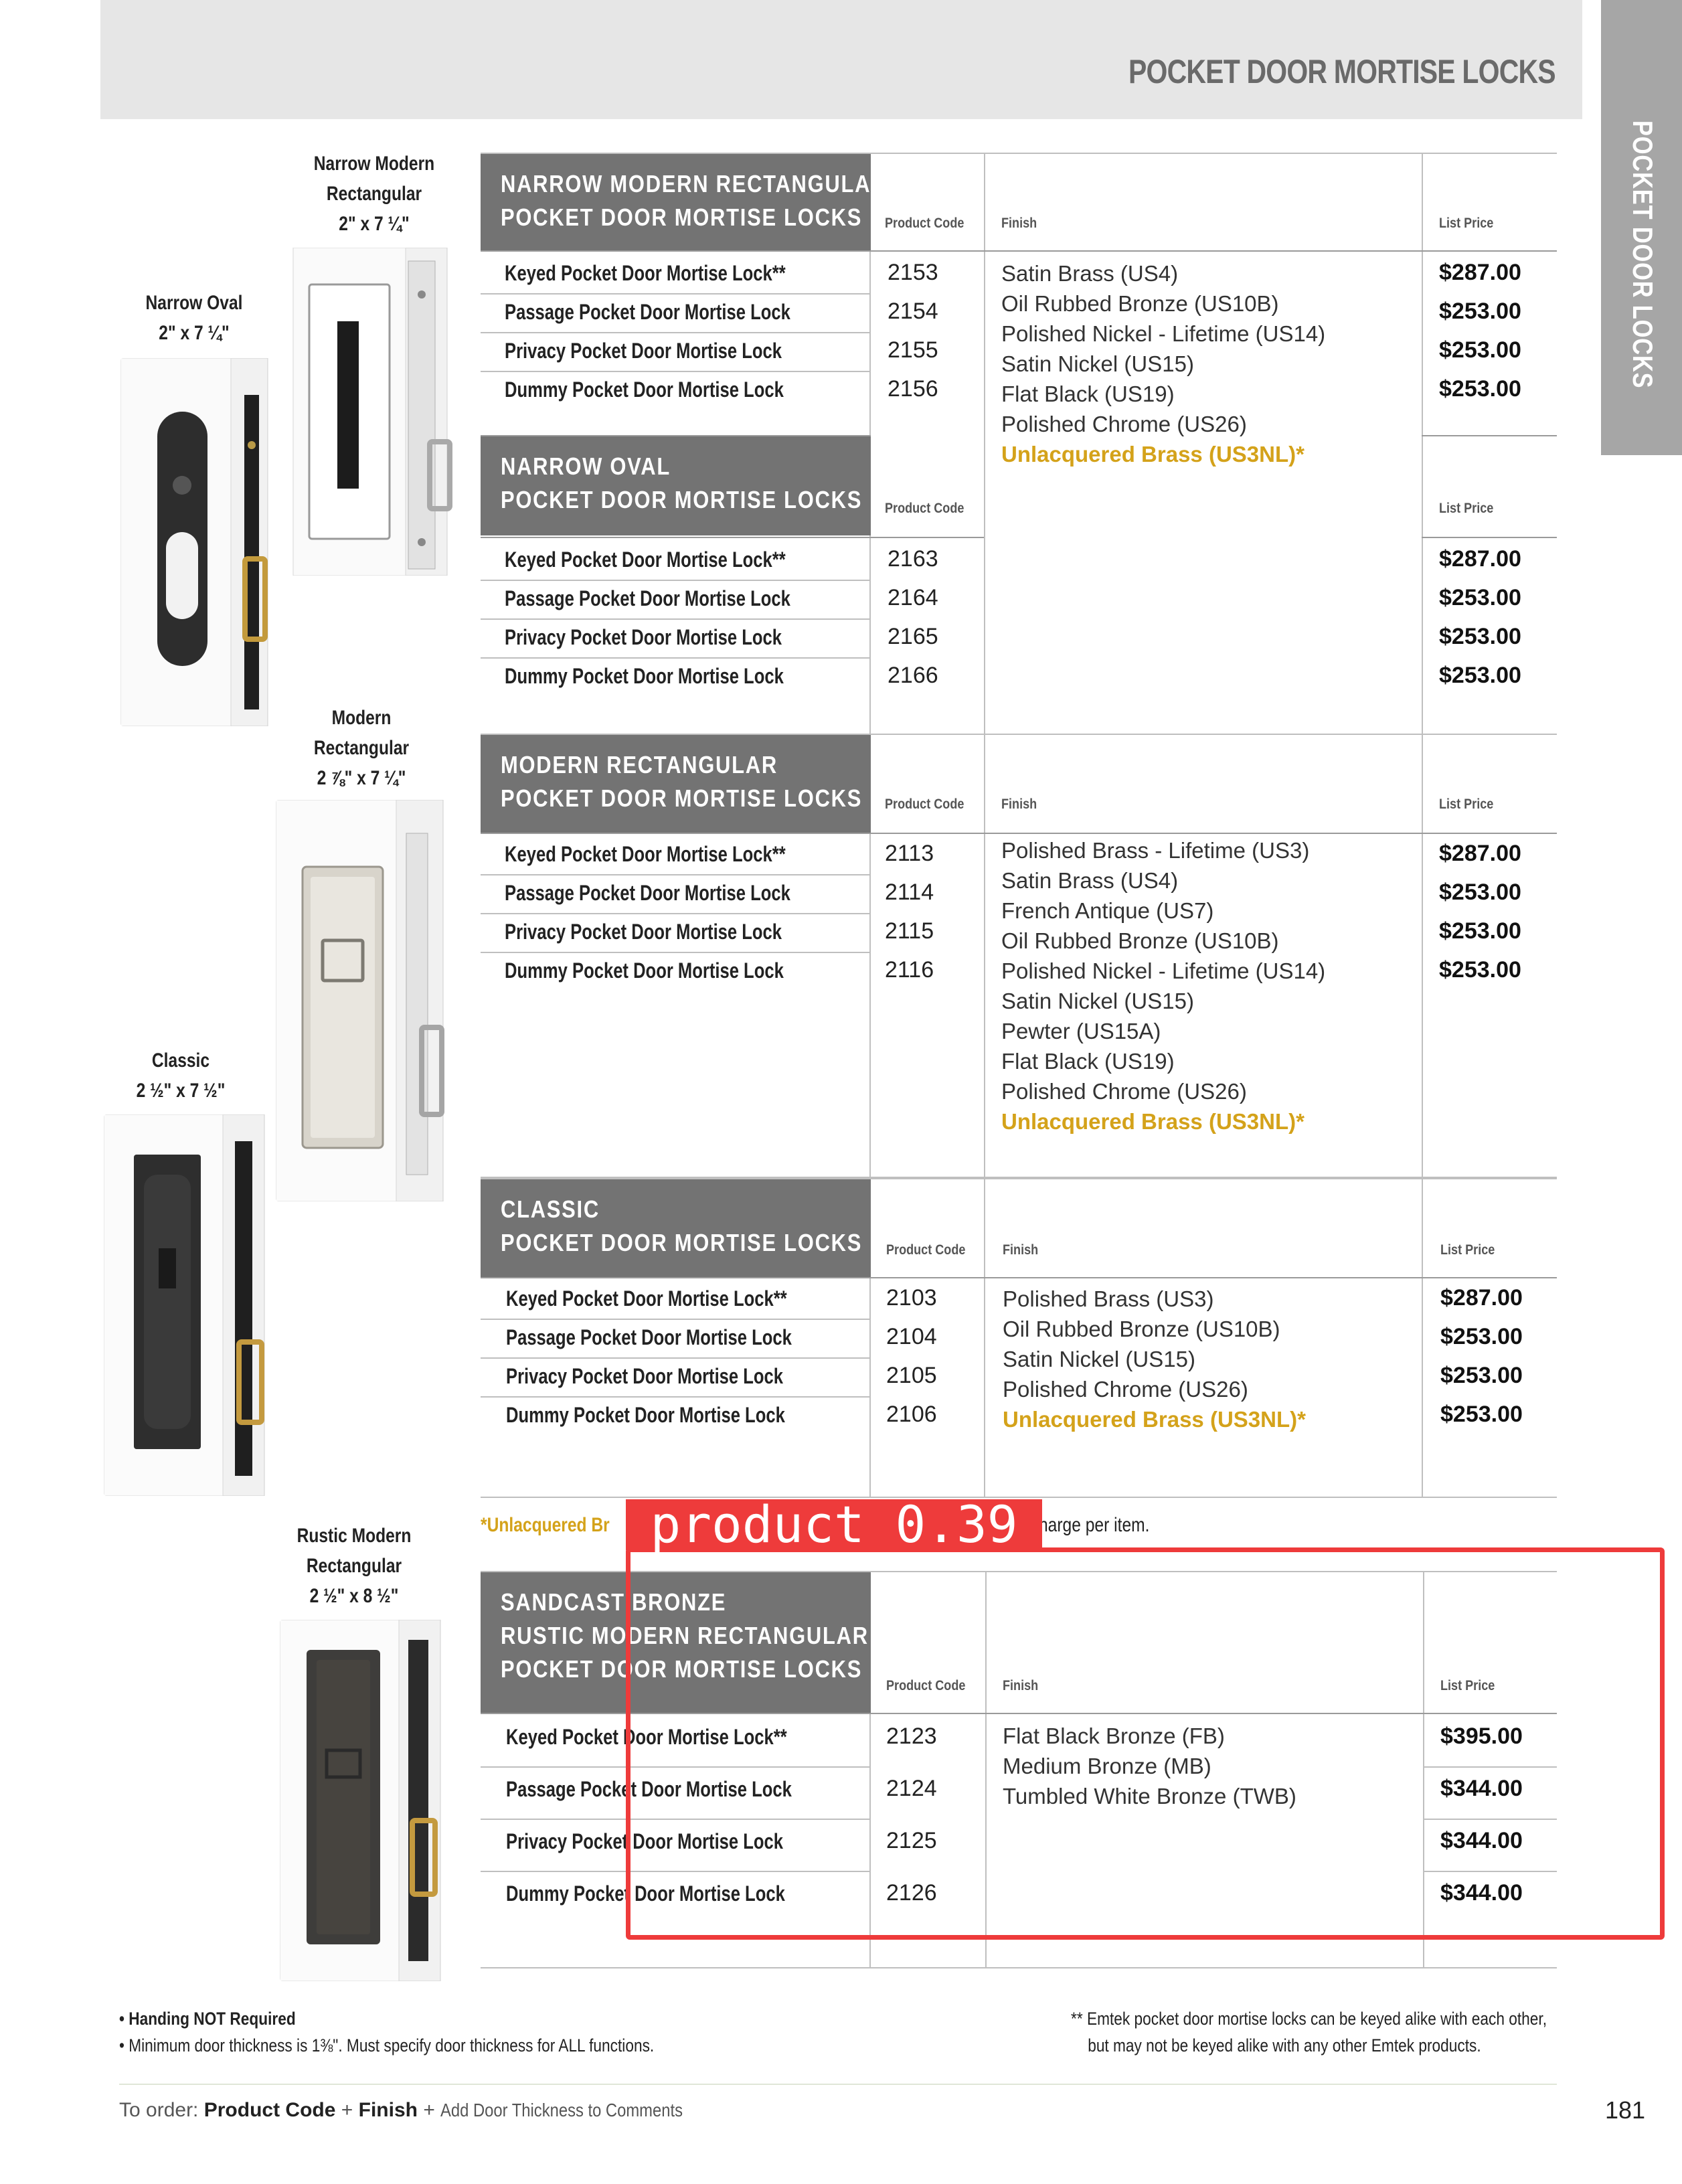 This screenshot has height=2184, width=1682. Describe the element at coordinates (545, 1525) in the screenshot. I see `unlacquered-note: *Unlacquered Br` at that location.